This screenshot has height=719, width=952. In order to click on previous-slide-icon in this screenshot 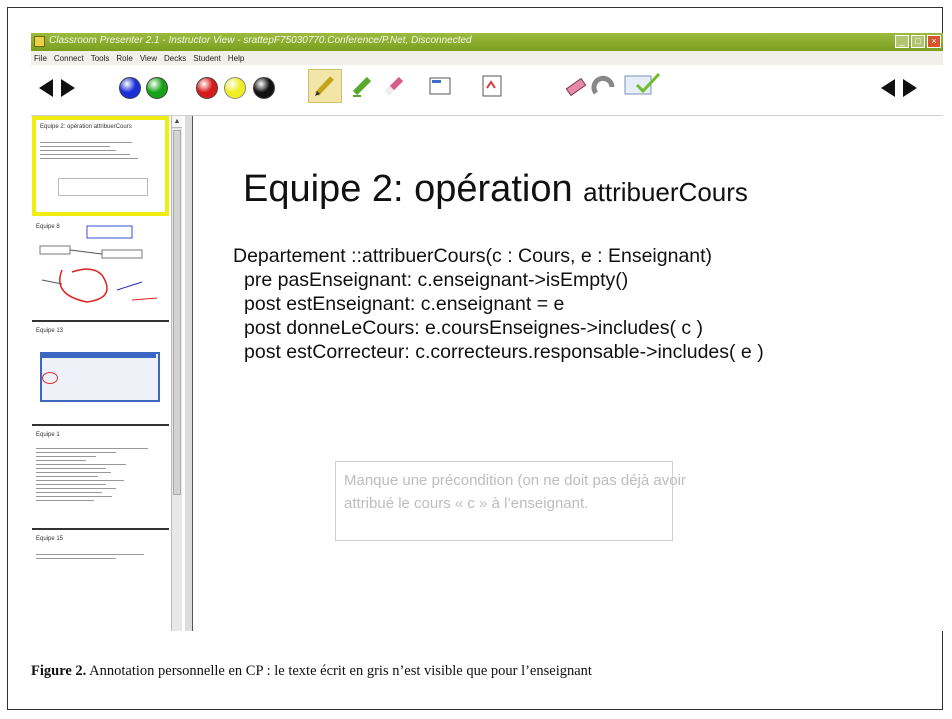, I will do `click(46, 88)`.